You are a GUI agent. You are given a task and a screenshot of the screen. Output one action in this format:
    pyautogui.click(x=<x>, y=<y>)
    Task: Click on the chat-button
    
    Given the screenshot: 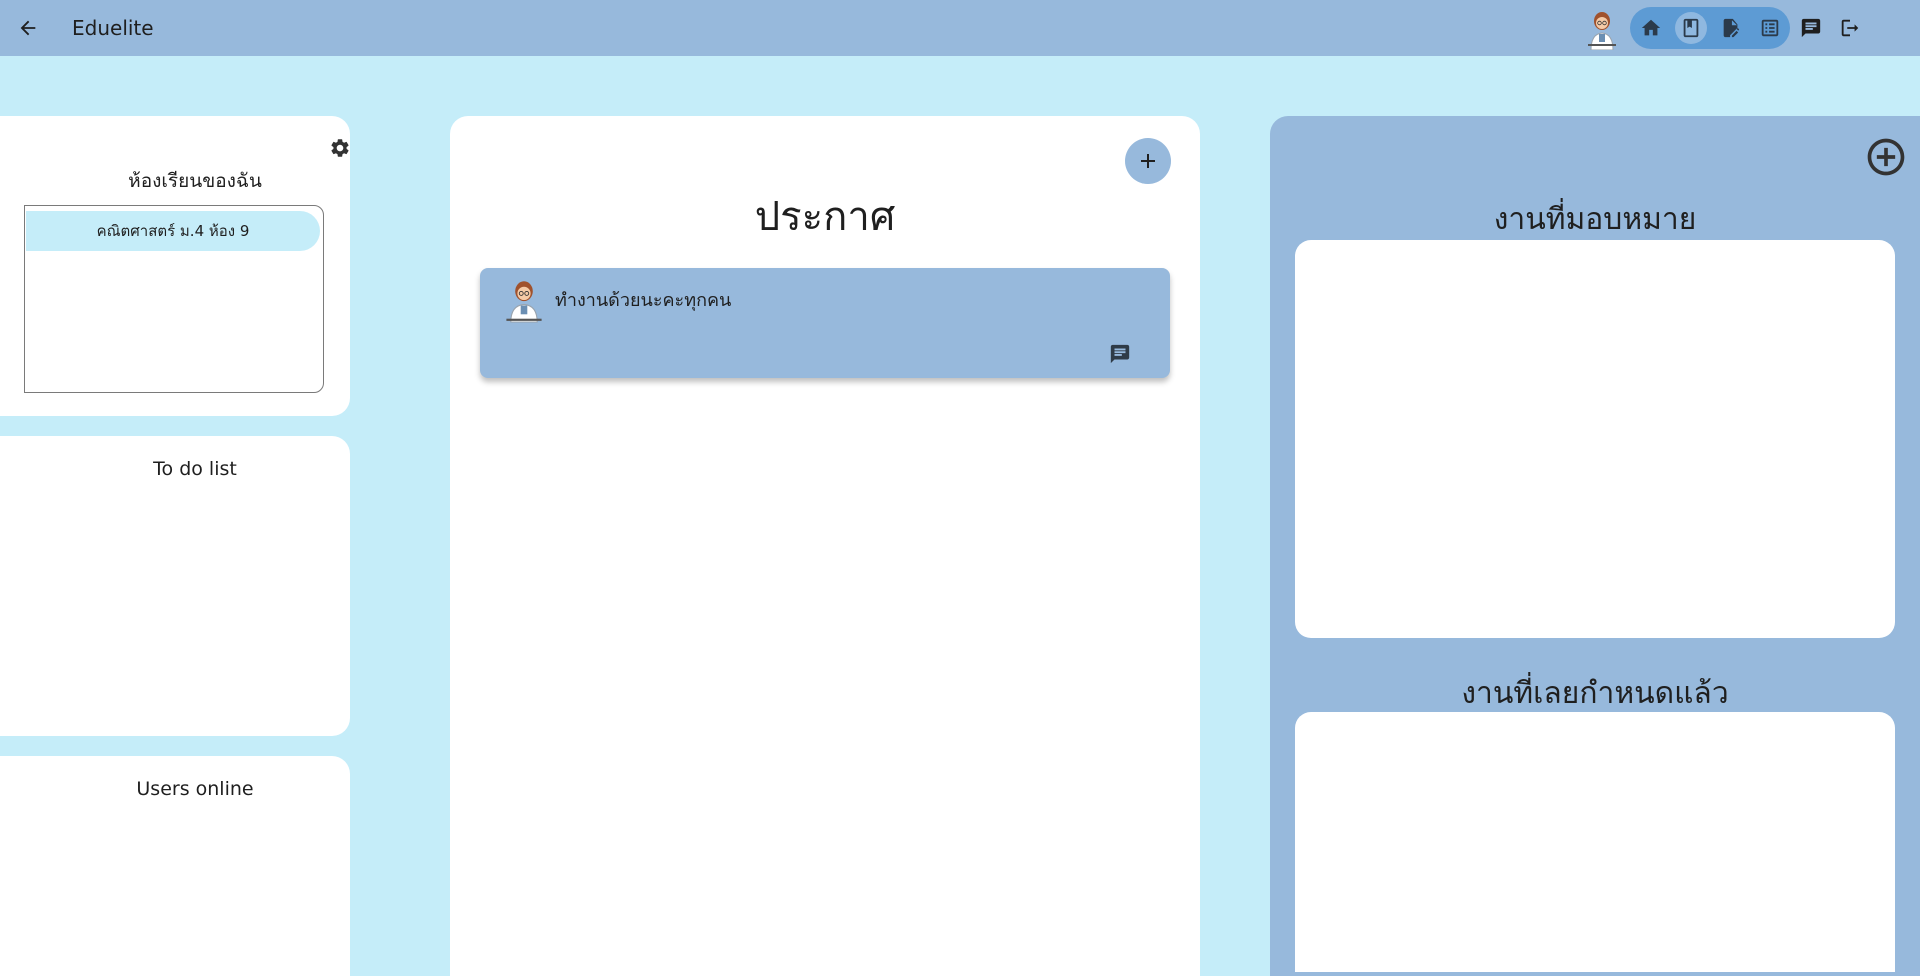 What is the action you would take?
    pyautogui.click(x=1811, y=28)
    